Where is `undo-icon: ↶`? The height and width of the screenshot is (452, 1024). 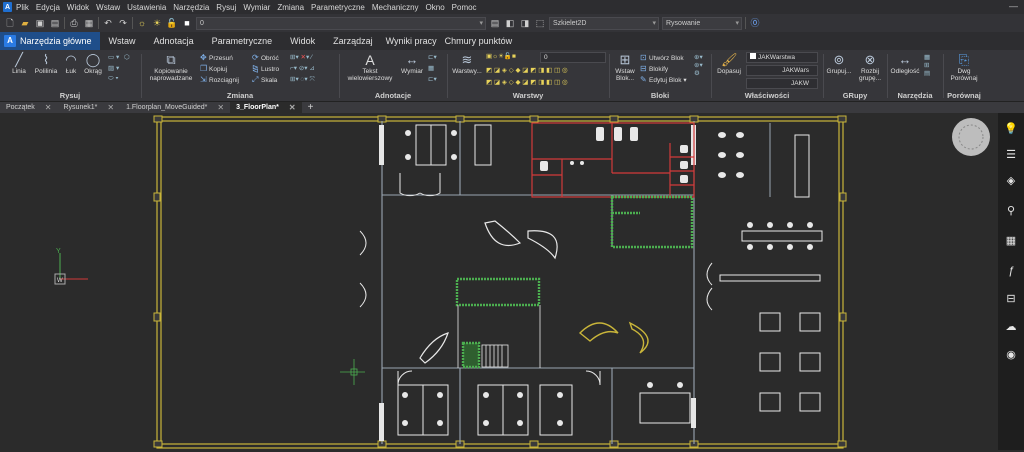 undo-icon: ↶ is located at coordinates (108, 23).